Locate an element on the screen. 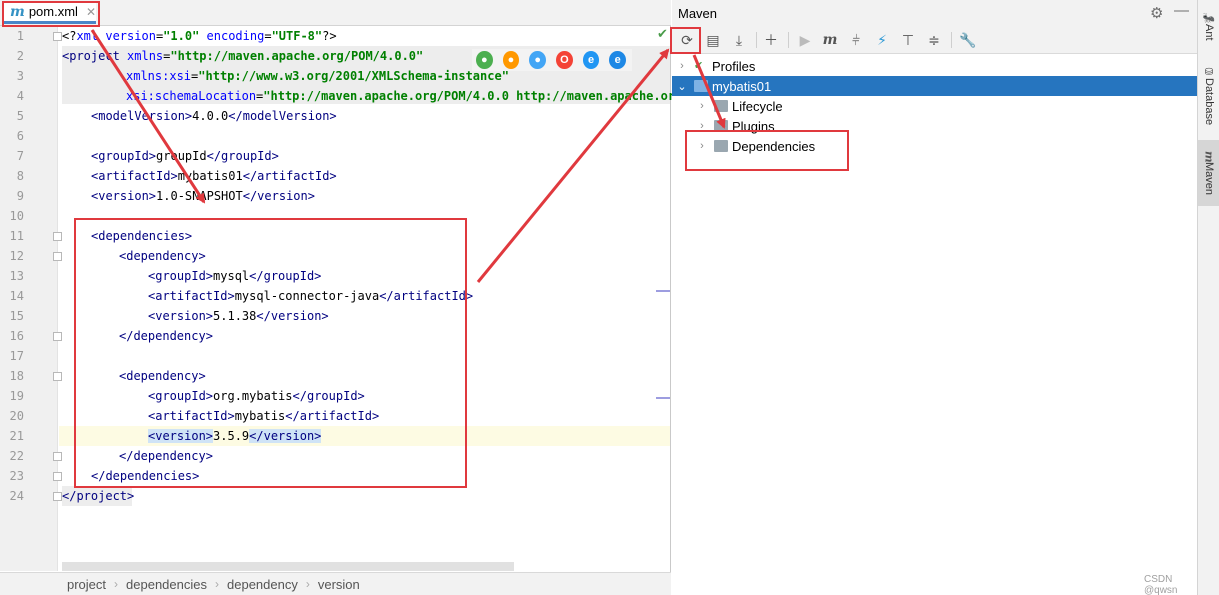 The height and width of the screenshot is (595, 1219). breadcrumb-item: dependency is located at coordinates (262, 584).